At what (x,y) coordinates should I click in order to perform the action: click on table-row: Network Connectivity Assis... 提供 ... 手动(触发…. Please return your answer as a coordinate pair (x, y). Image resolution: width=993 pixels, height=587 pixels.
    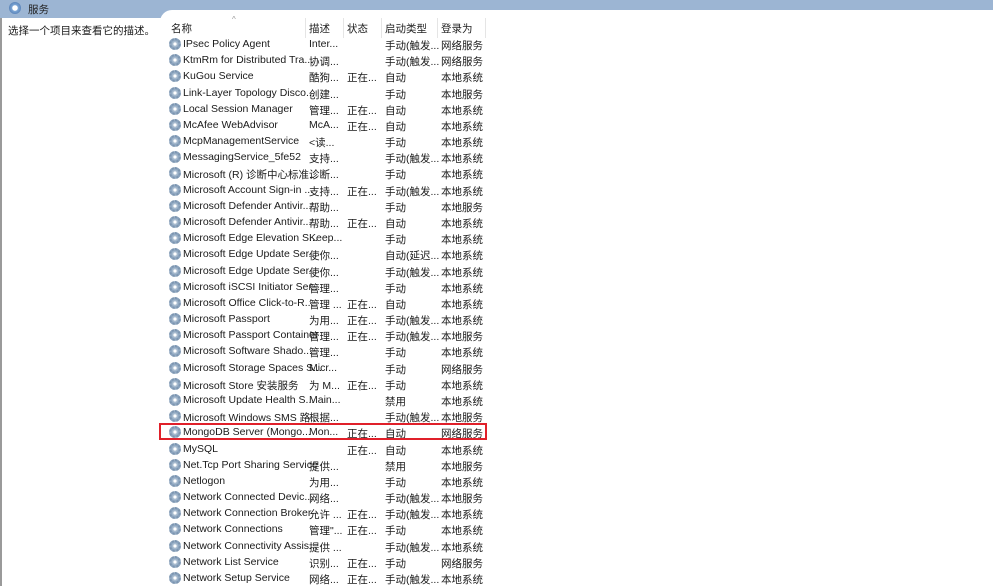
    Looking at the image, I should click on (327, 546).